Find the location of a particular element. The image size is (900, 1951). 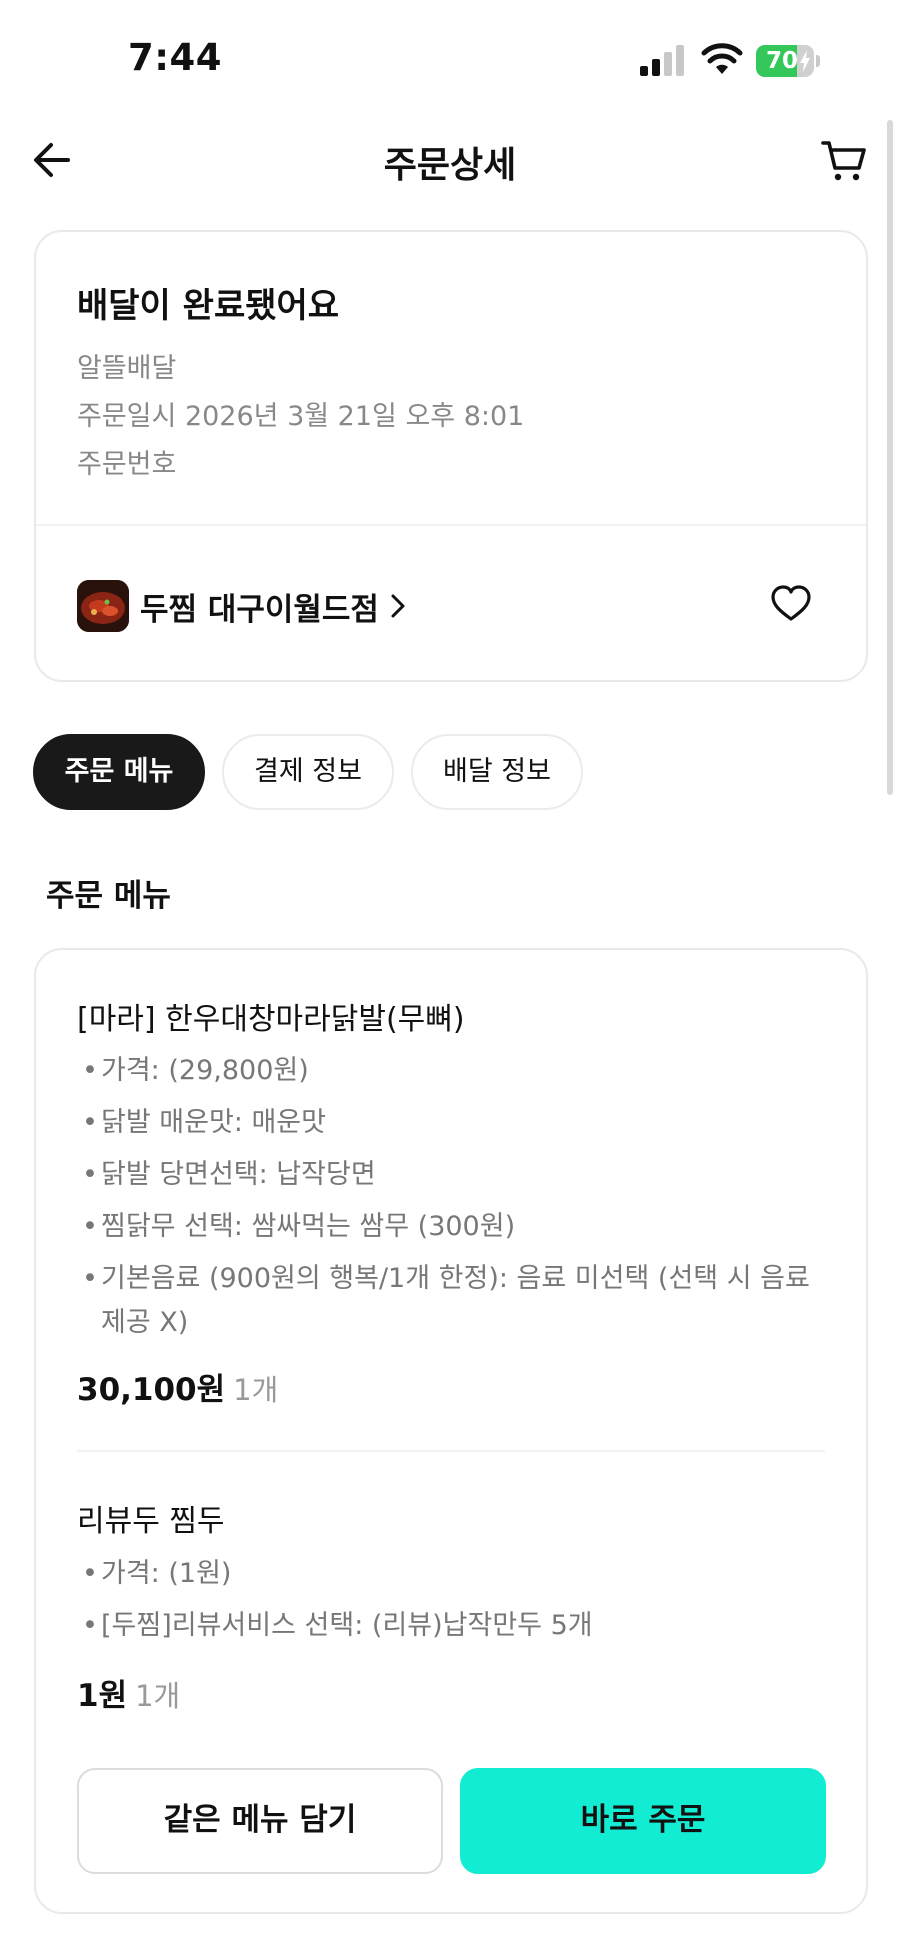

battery-icon: 70 is located at coordinates (788, 61).